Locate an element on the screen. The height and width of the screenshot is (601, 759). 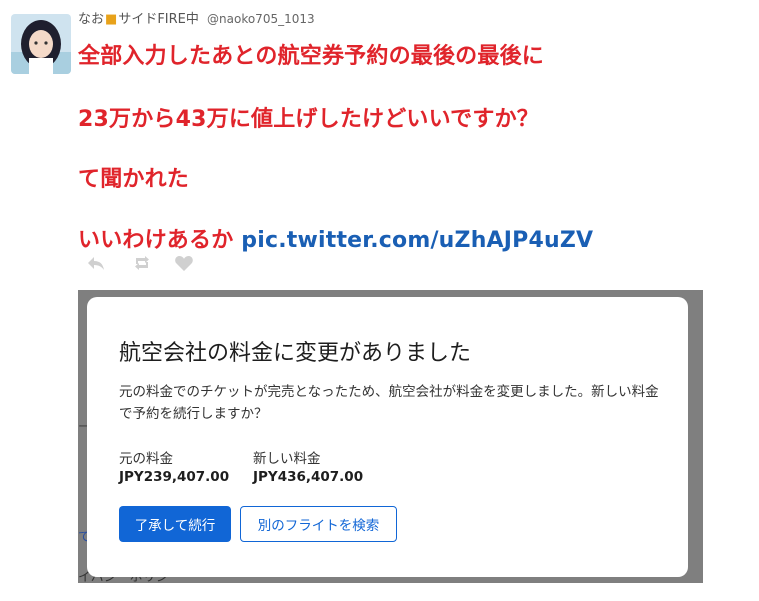
display-name-prefix: なお is located at coordinates (91, 19).